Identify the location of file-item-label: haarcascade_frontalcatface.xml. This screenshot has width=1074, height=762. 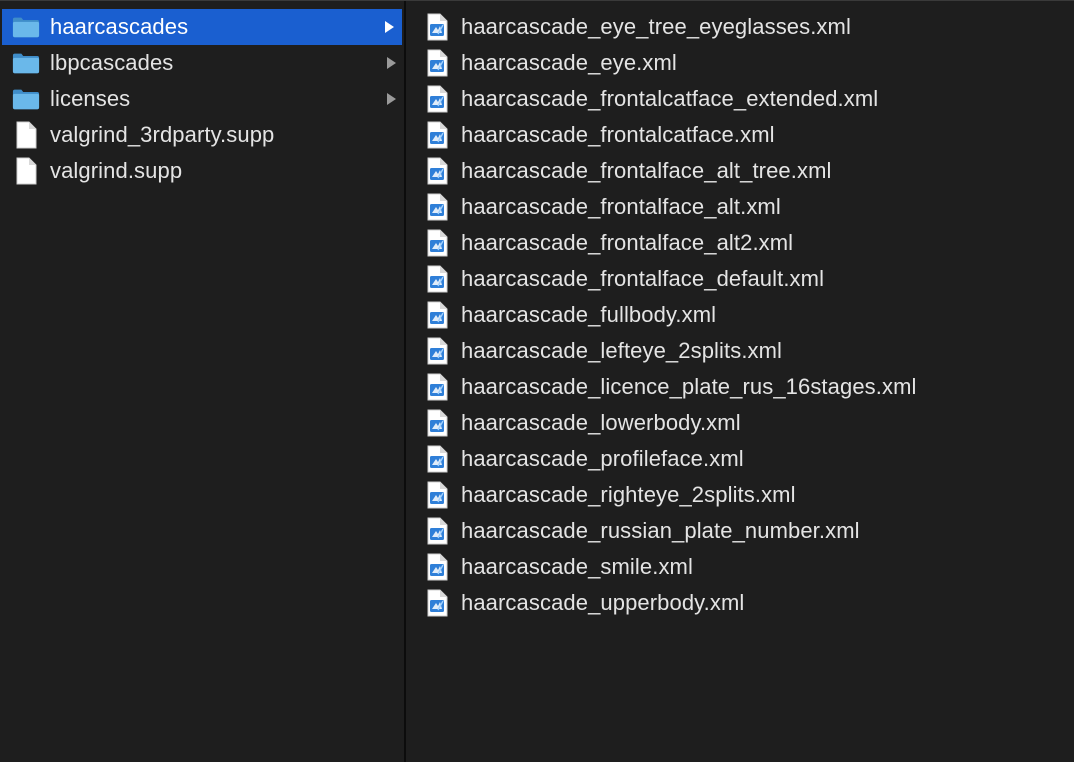
(618, 134).